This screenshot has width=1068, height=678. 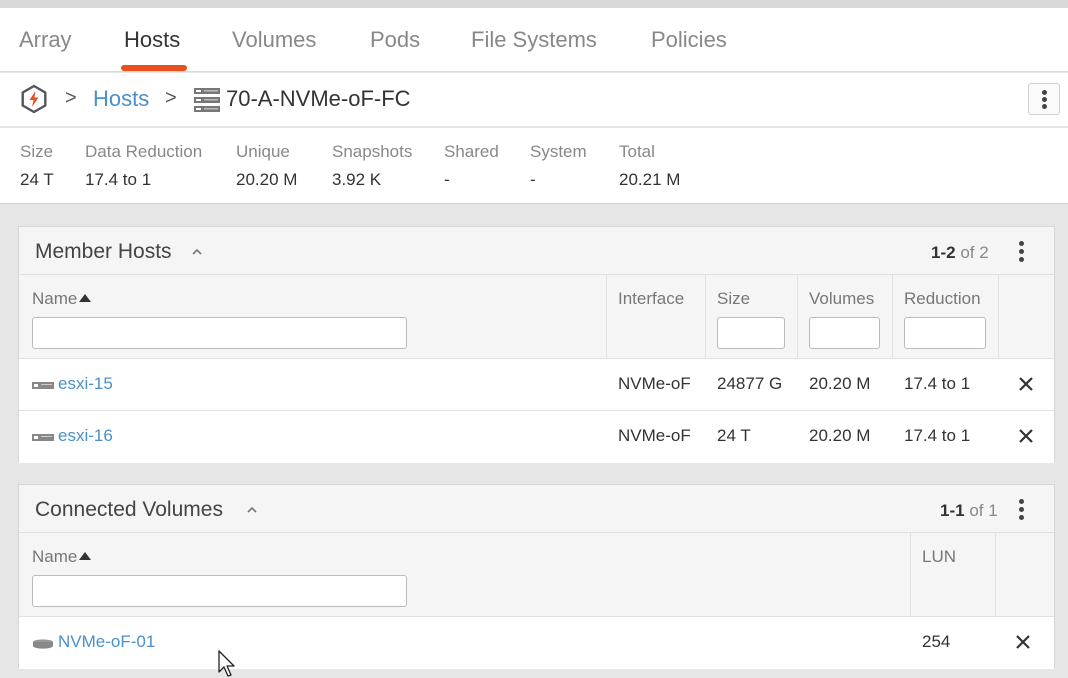 What do you see at coordinates (844, 333) in the screenshot?
I see `volumes-filter-input` at bounding box center [844, 333].